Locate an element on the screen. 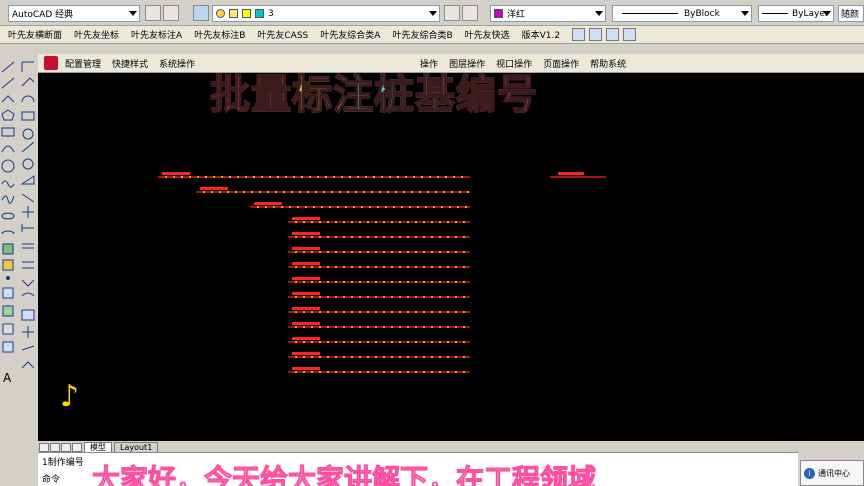  plugin-menu-item: 叶先友标注A is located at coordinates (156, 34).